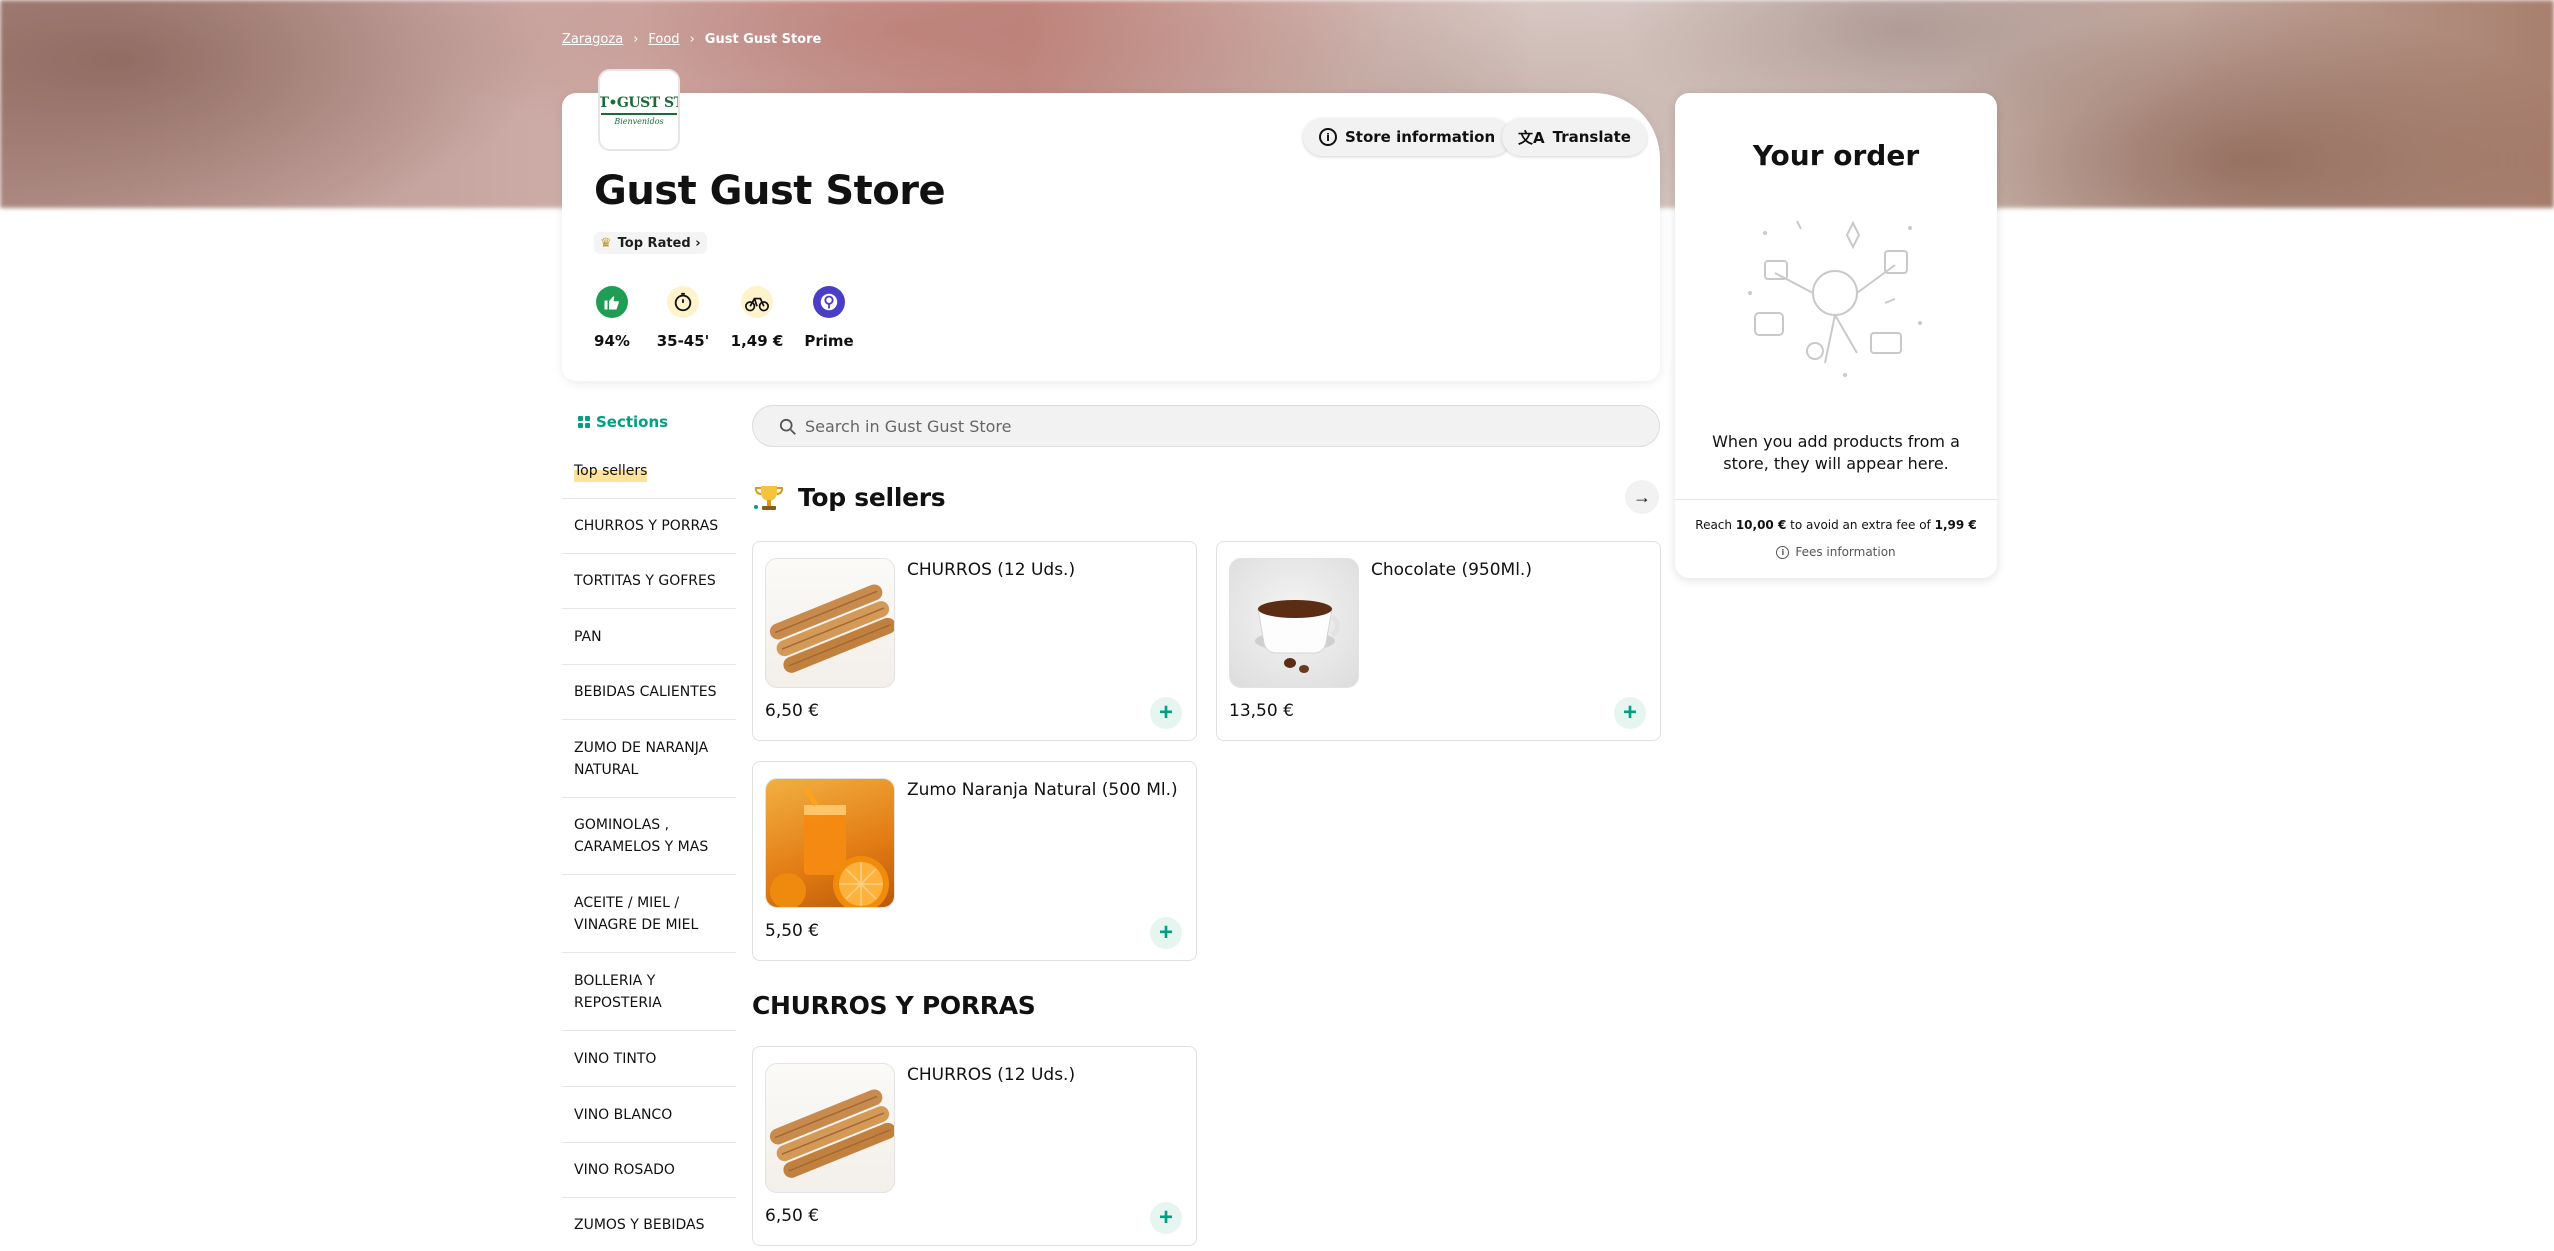 The height and width of the screenshot is (1251, 2554). I want to click on sidebar-item-vino-blanco: VINO BLANCO, so click(649, 1115).